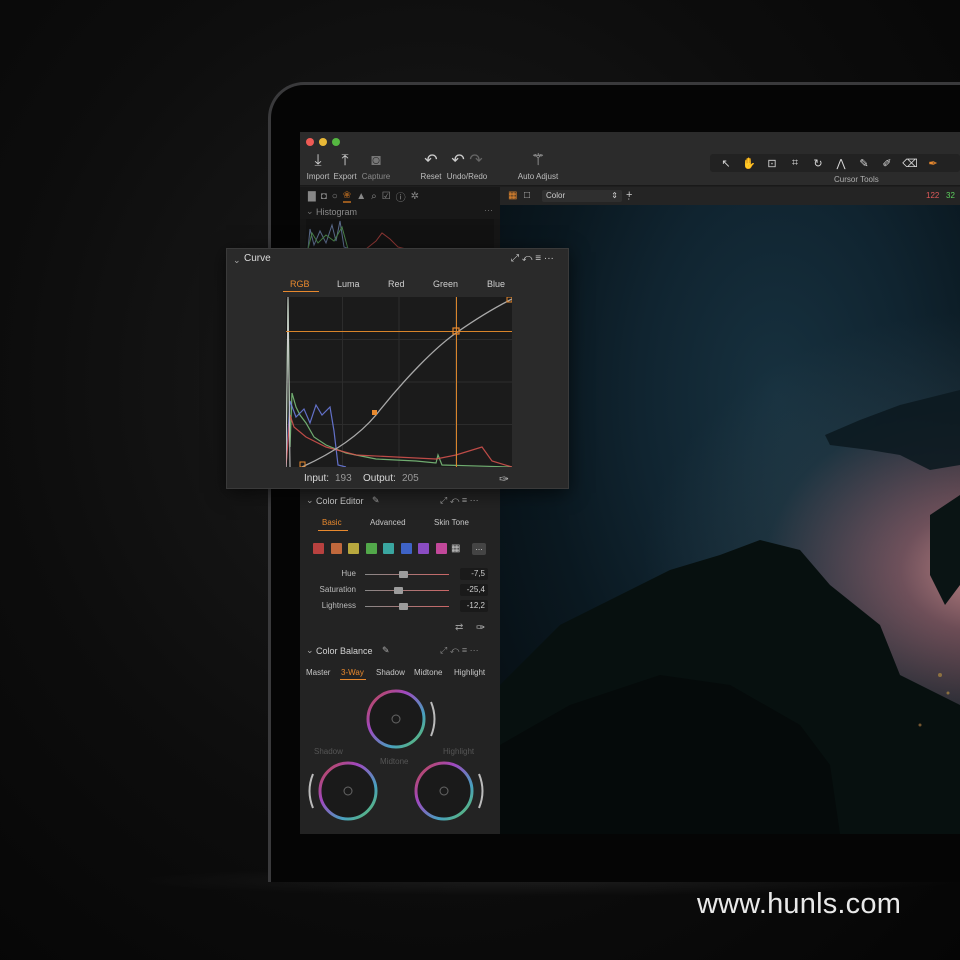 Image resolution: width=960 pixels, height=960 pixels. What do you see at coordinates (933, 195) in the screenshot?
I see `readout-red: 122` at bounding box center [933, 195].